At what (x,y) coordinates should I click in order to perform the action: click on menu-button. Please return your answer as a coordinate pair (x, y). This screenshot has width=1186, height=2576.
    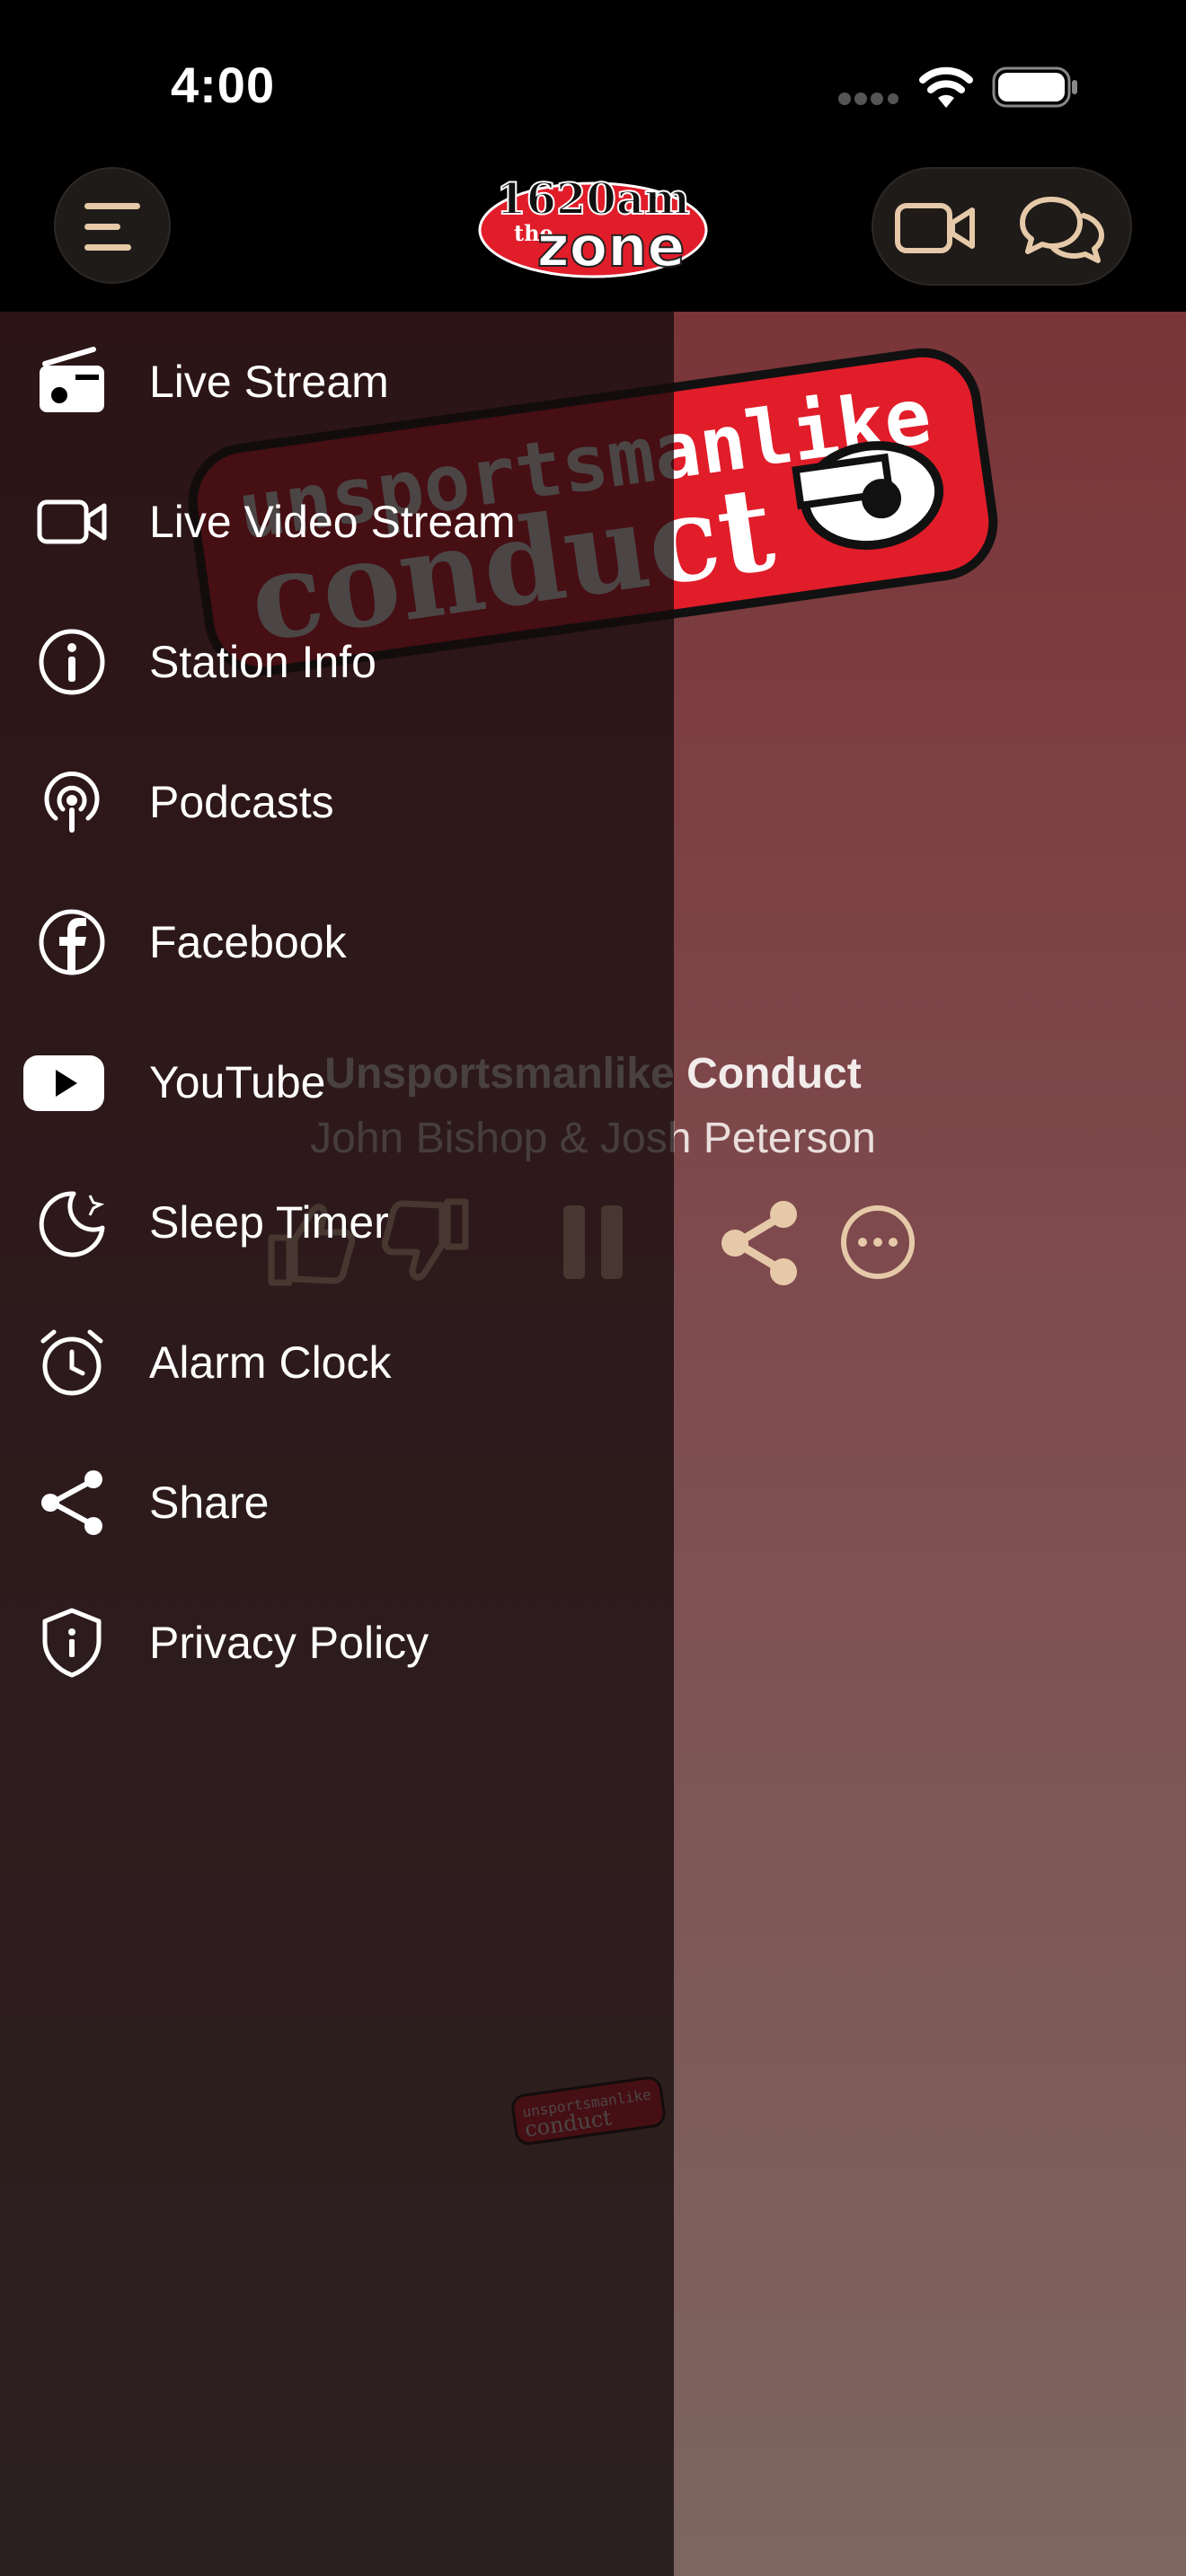
    Looking at the image, I should click on (112, 225).